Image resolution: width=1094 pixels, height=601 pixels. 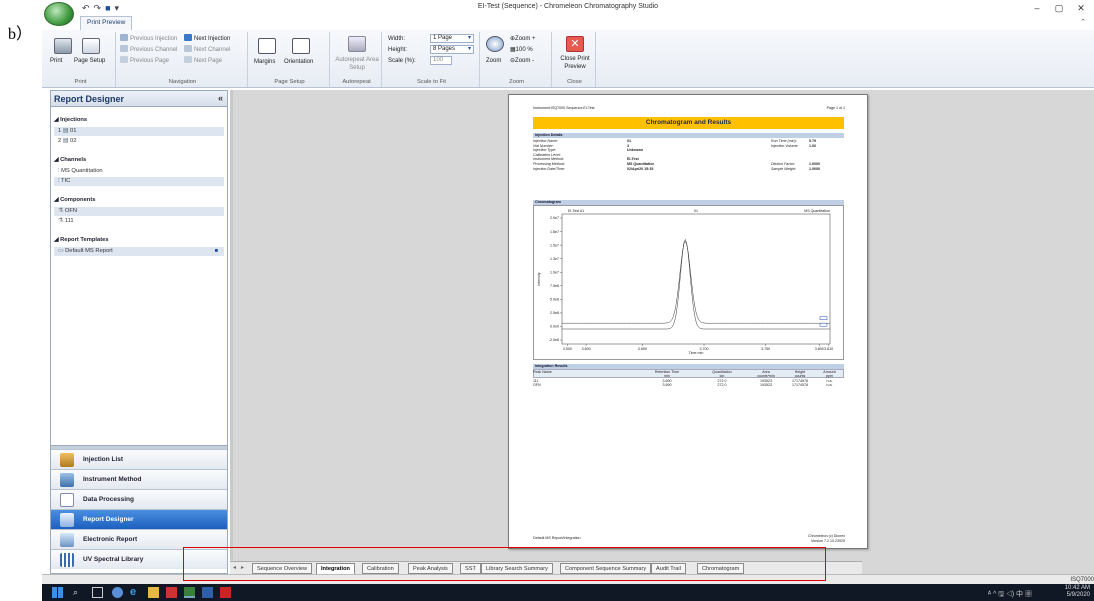 What do you see at coordinates (216, 251) in the screenshot?
I see `save-template-icon: ■` at bounding box center [216, 251].